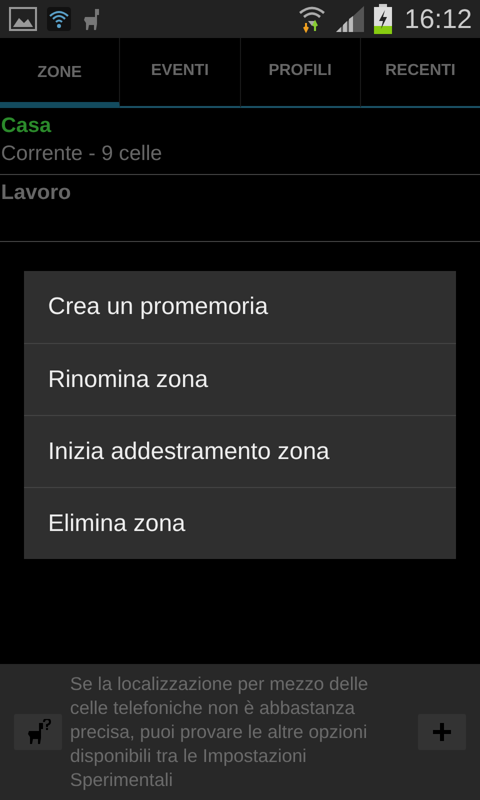 The height and width of the screenshot is (800, 480). Describe the element at coordinates (350, 19) in the screenshot. I see `signal-icon` at that location.